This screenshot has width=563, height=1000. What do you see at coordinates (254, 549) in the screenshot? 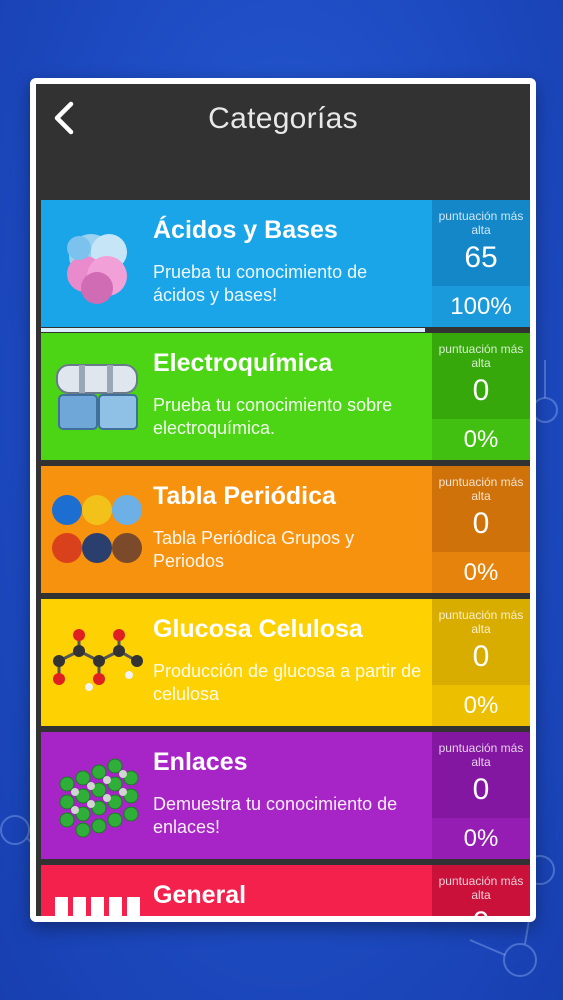
I see `category-description: Tabla Periódica Grupos y Periodos` at bounding box center [254, 549].